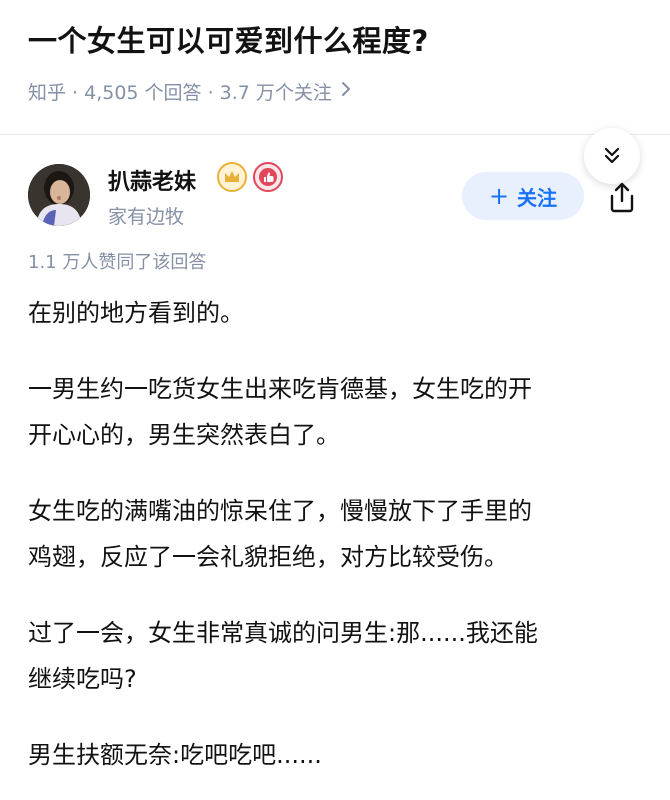 Image resolution: width=670 pixels, height=800 pixels. I want to click on crown-badge-icon, so click(232, 177).